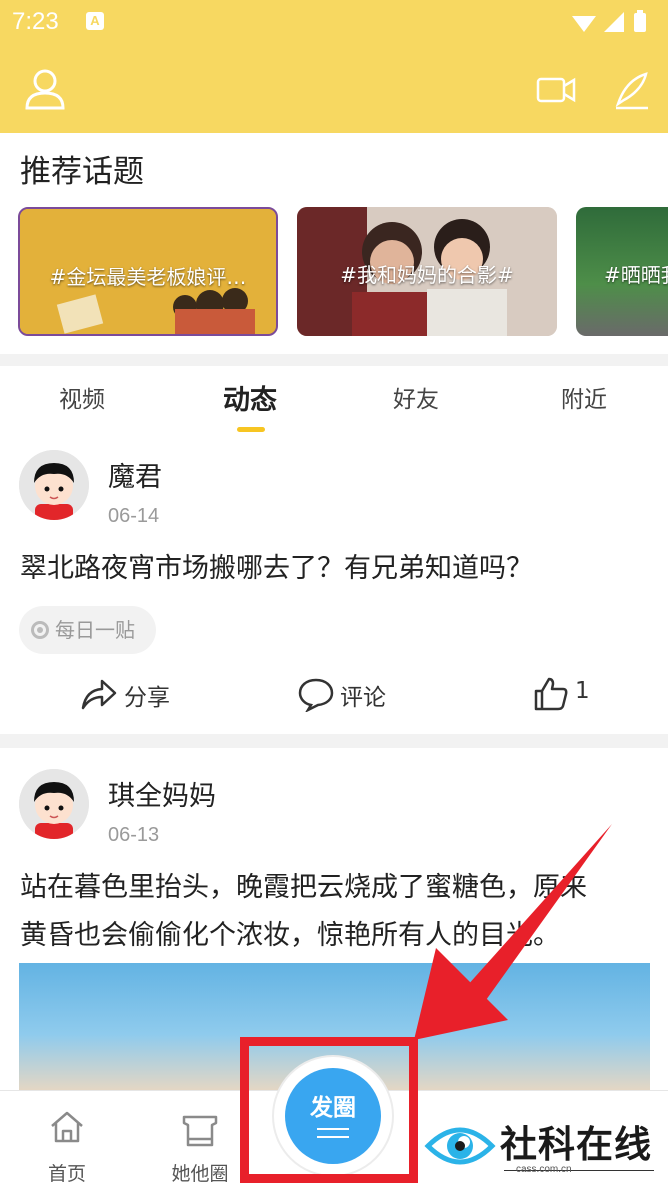 The height and width of the screenshot is (1187, 668). What do you see at coordinates (250, 397) in the screenshot?
I see `tab-feed: 动态` at bounding box center [250, 397].